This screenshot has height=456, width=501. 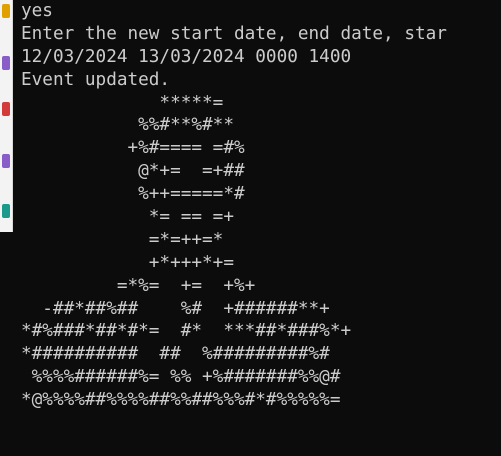 What do you see at coordinates (133, 148) in the screenshot?
I see `ascii-art-line: +%#==== =#%` at bounding box center [133, 148].